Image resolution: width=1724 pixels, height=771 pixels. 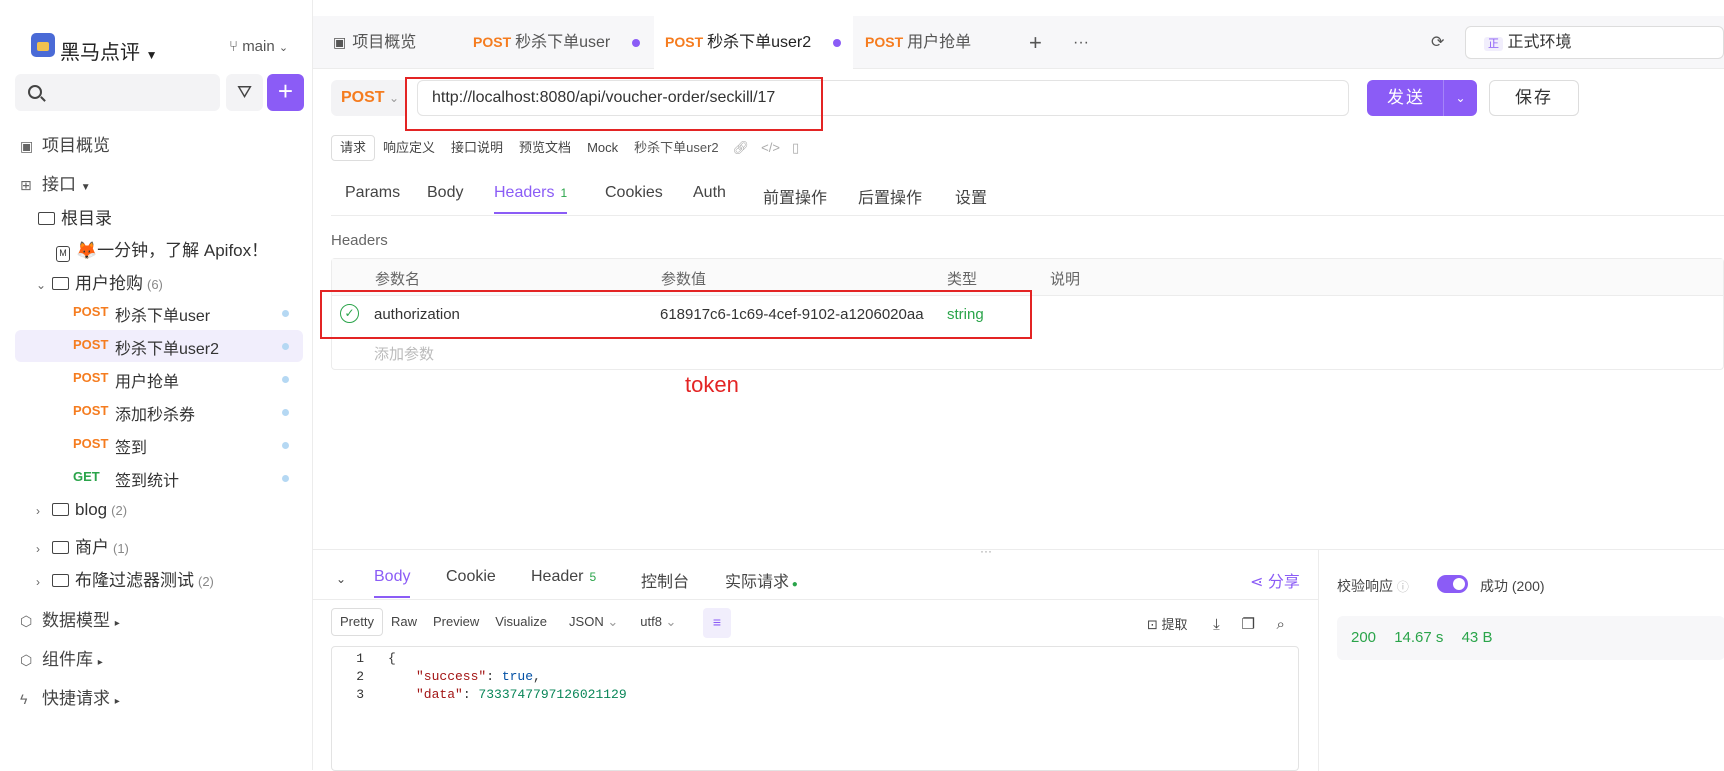 I want to click on environment-selector: 正 正式环境, so click(x=1594, y=42).